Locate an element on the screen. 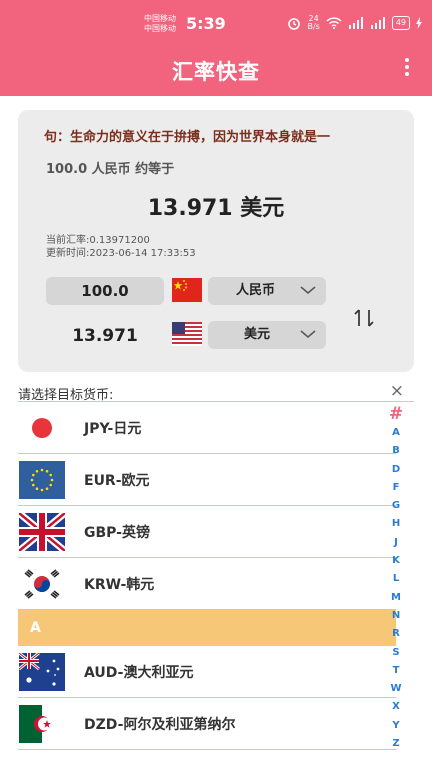  alphabet-index-letter: R is located at coordinates (396, 634).